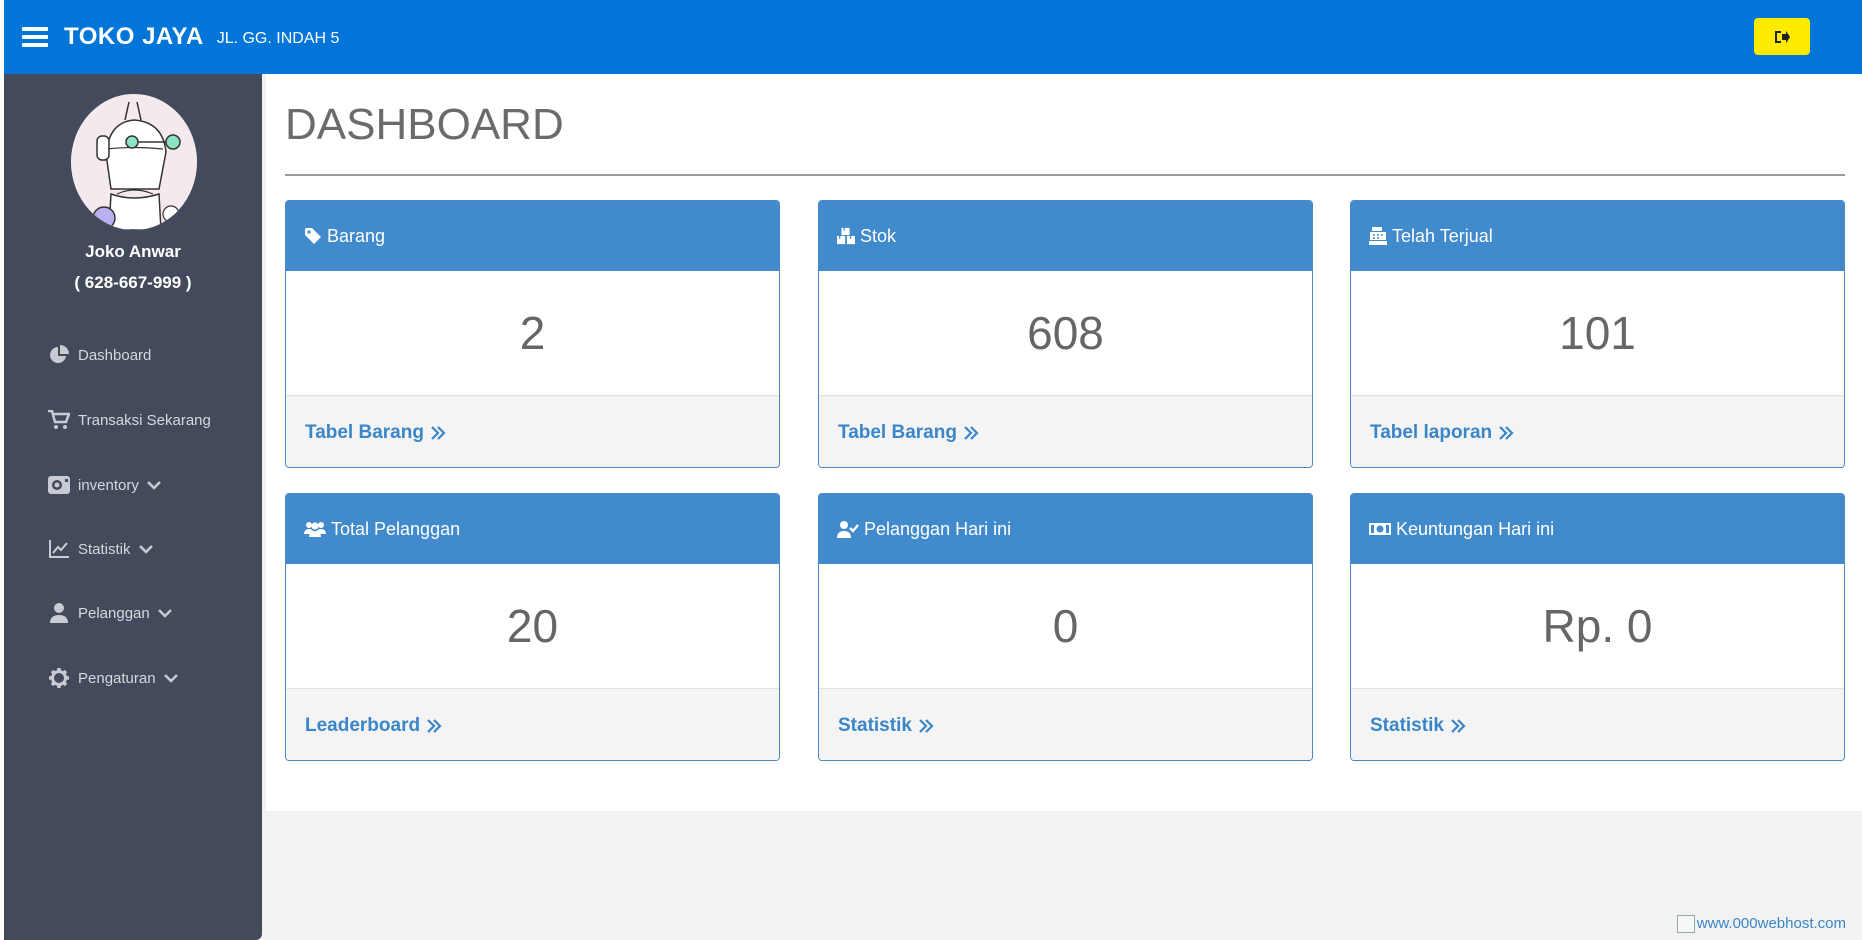 This screenshot has height=940, width=1862. What do you see at coordinates (59, 485) in the screenshot?
I see `inventory-icon` at bounding box center [59, 485].